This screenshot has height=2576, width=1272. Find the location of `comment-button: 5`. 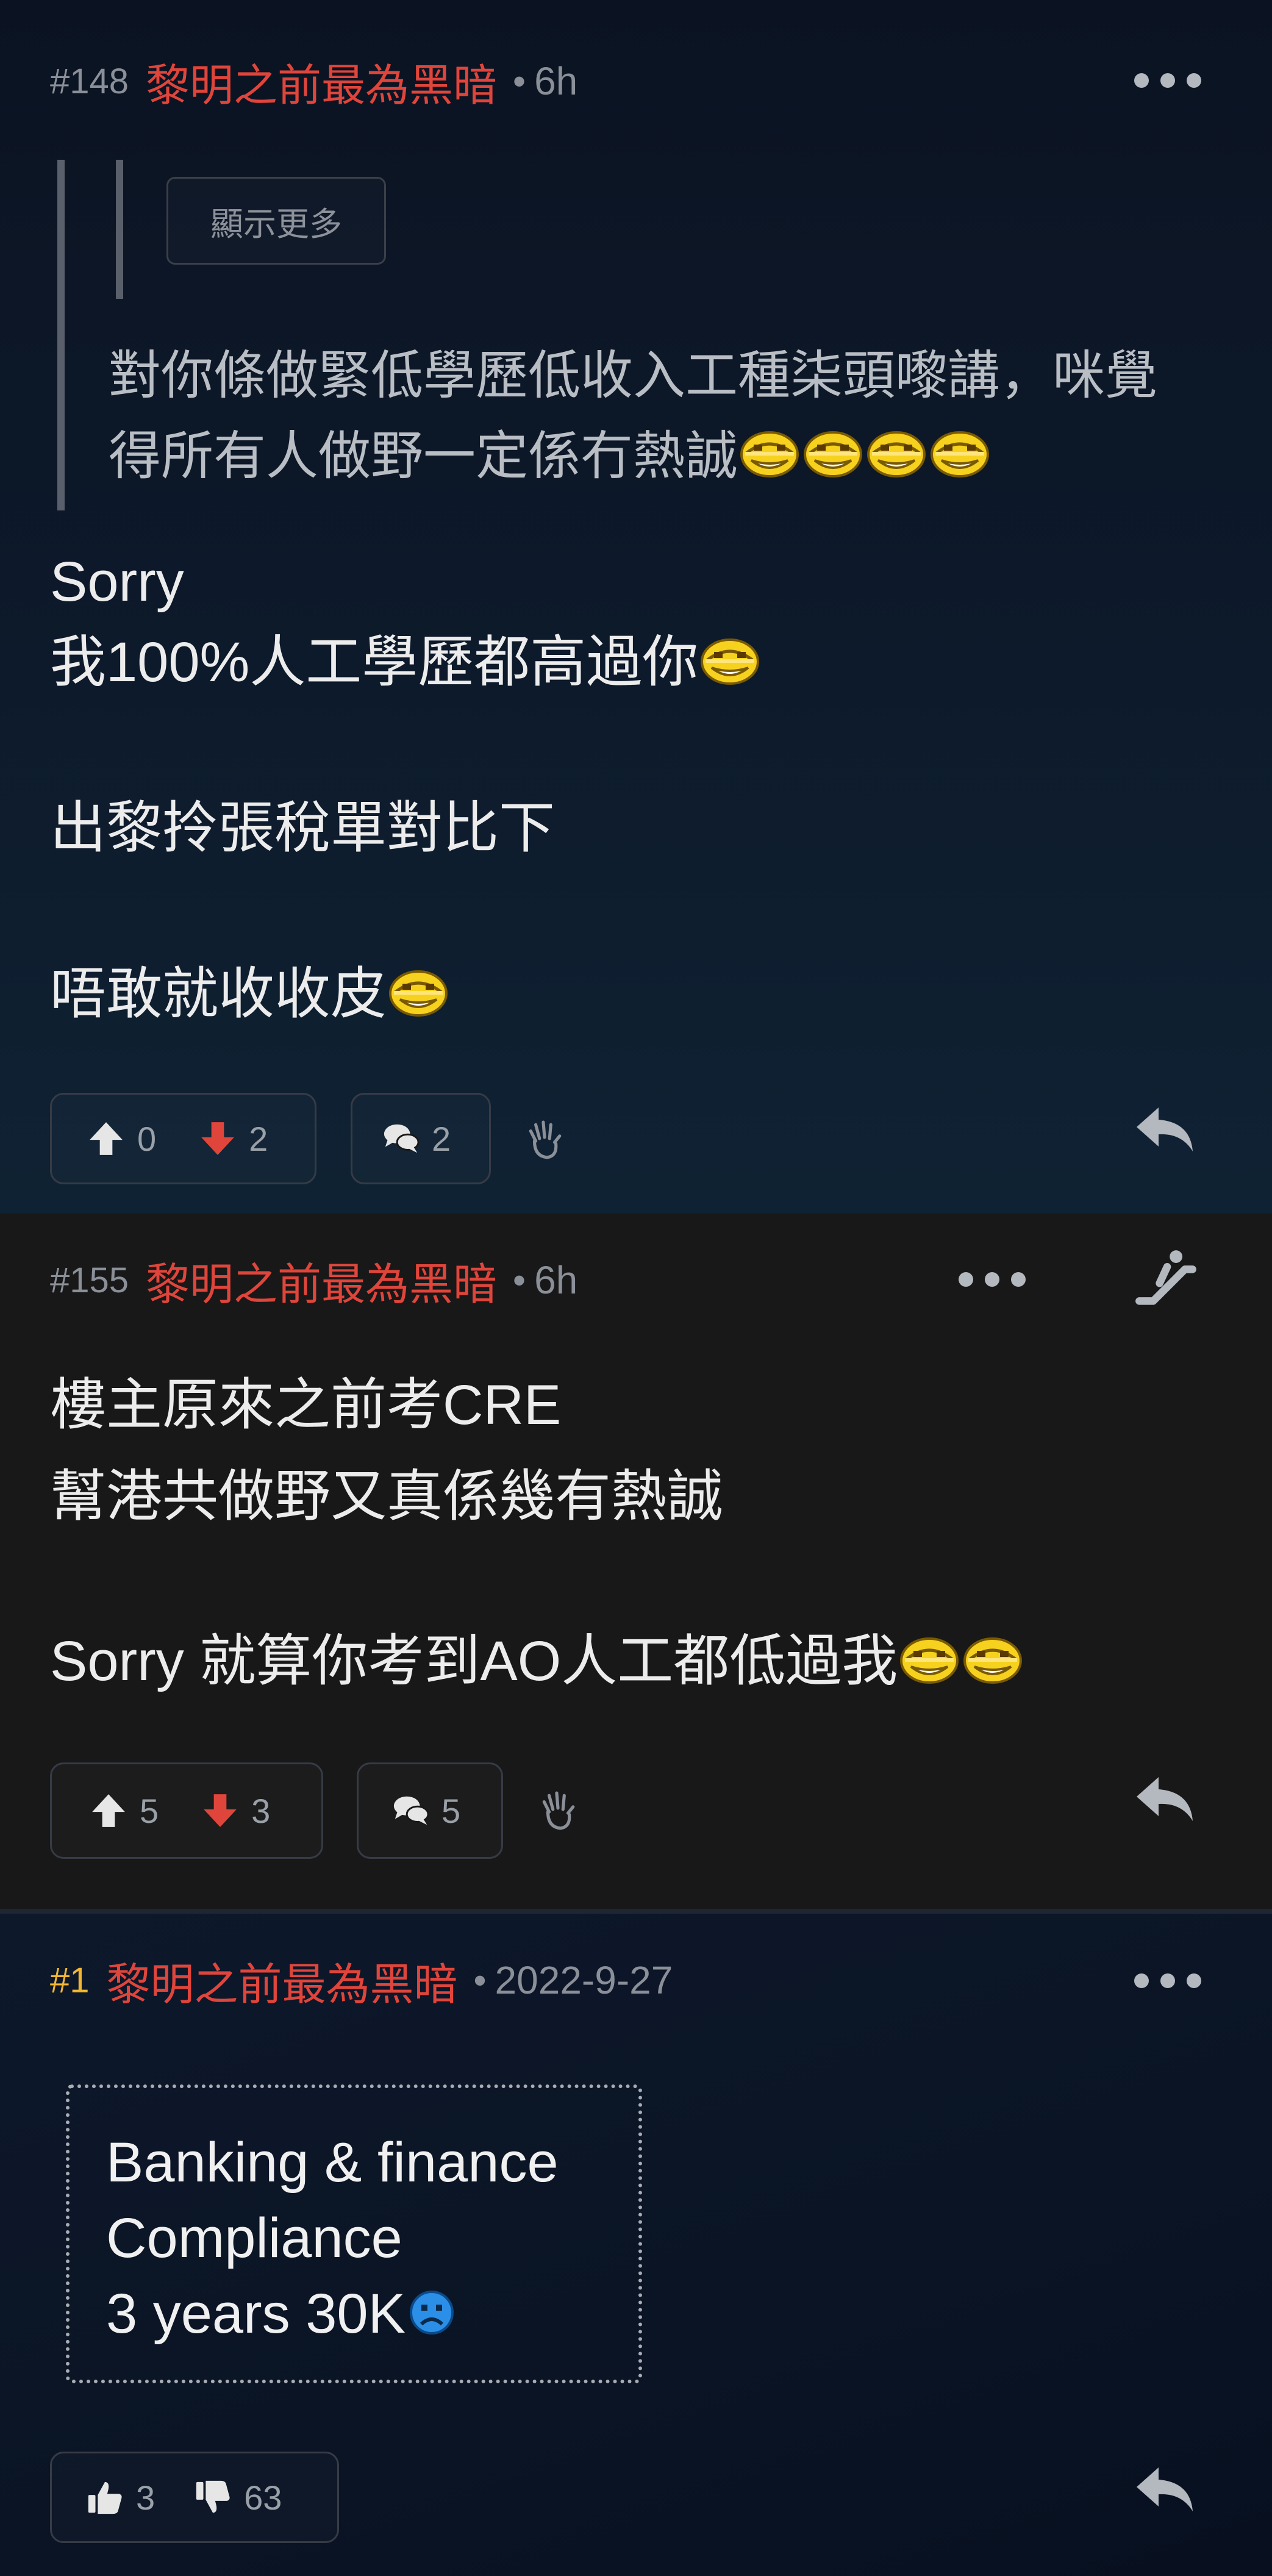

comment-button: 5 is located at coordinates (430, 1810).